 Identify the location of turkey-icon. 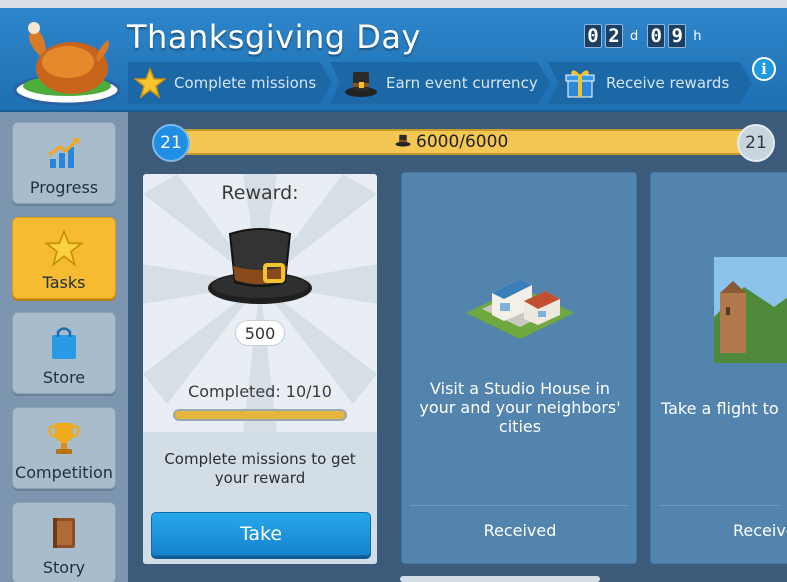
(67, 64).